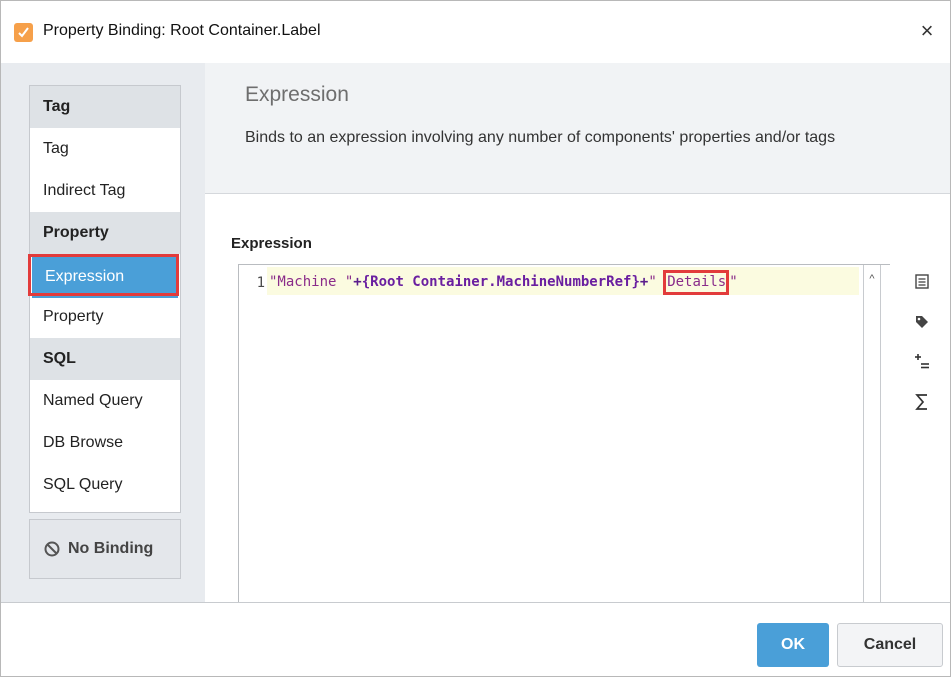 The height and width of the screenshot is (677, 951). Describe the element at coordinates (105, 191) in the screenshot. I see `binding-type-indirect-tag: Indirect Tag` at that location.